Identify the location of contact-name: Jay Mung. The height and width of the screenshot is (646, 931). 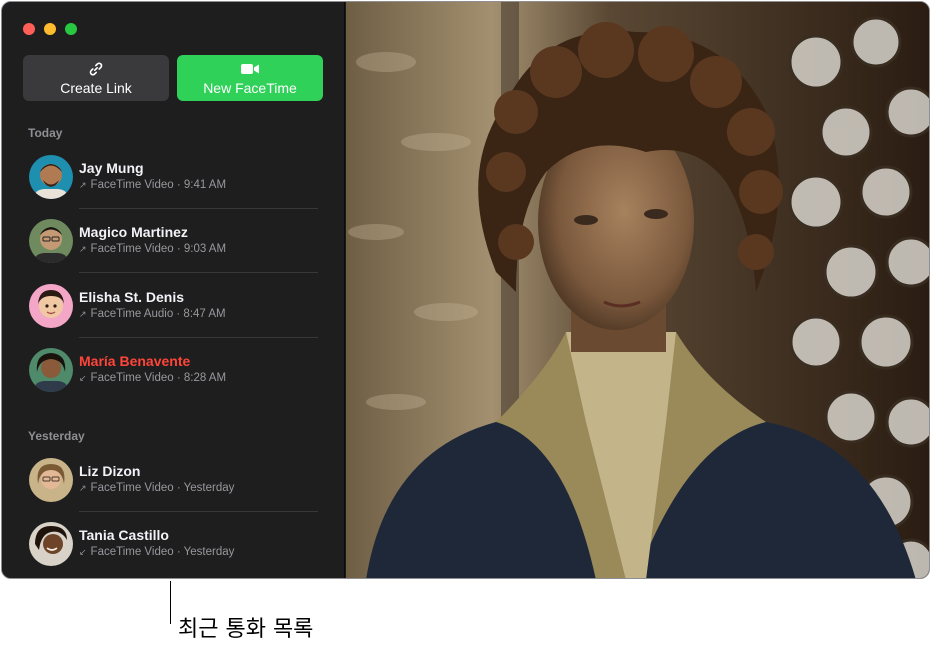
(111, 168).